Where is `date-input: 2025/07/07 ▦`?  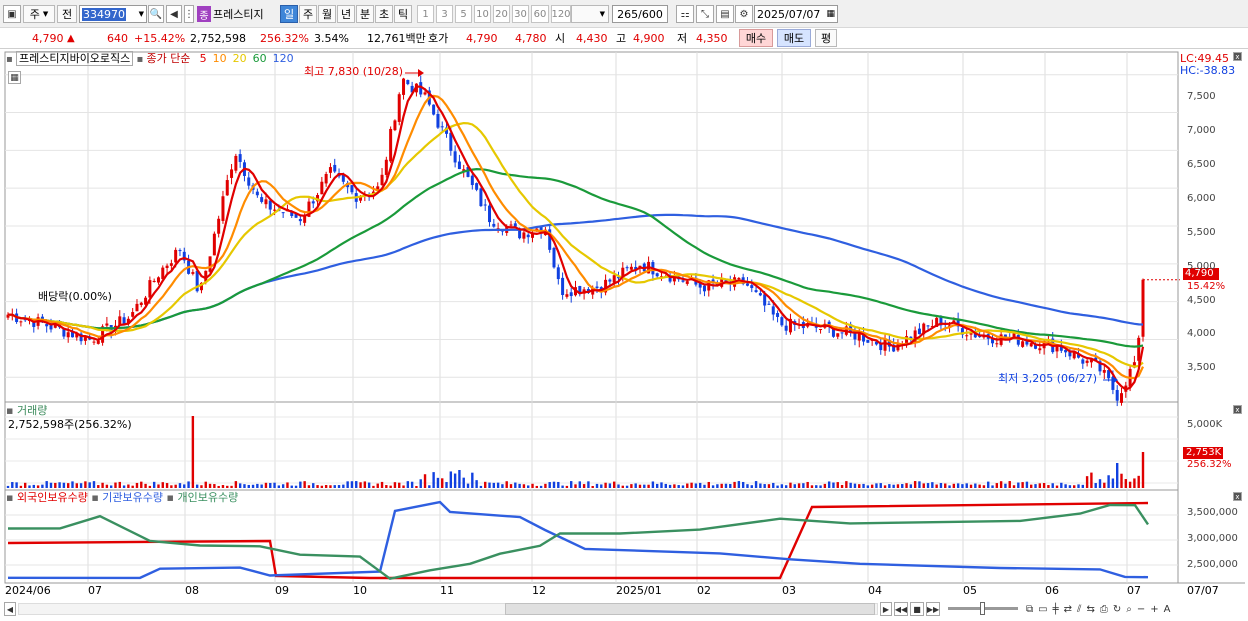
date-input: 2025/07/07 ▦ is located at coordinates (796, 14).